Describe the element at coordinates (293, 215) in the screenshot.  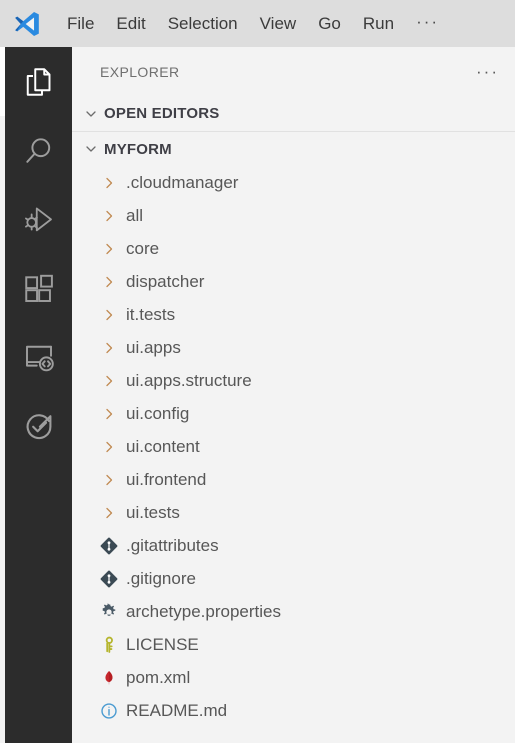
I see `tree-item-all: all` at that location.